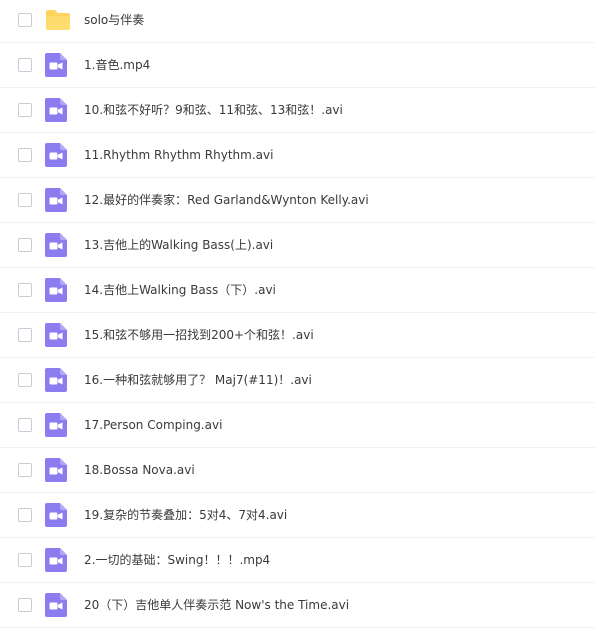  Describe the element at coordinates (185, 515) in the screenshot. I see `file-name: 19.复杂的节奏叠加：5对4、7对4.avi` at that location.